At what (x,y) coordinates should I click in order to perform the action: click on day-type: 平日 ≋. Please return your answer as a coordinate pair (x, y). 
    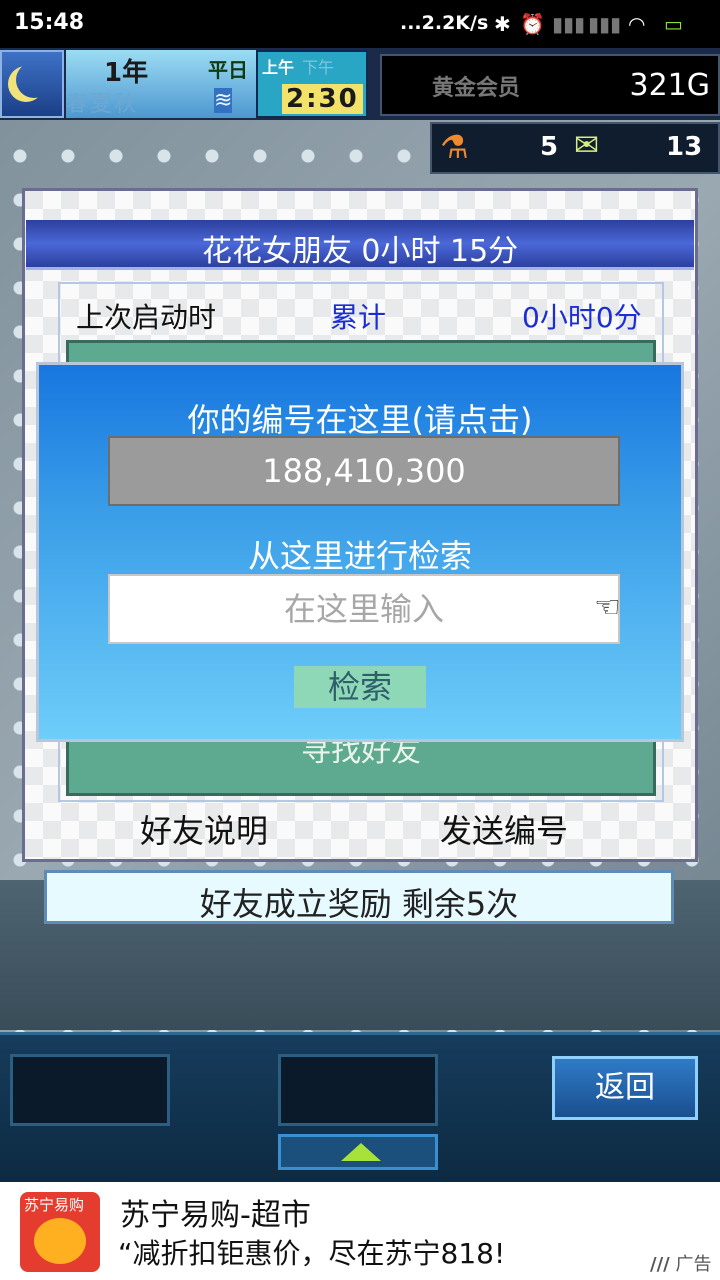
    Looking at the image, I should click on (231, 84).